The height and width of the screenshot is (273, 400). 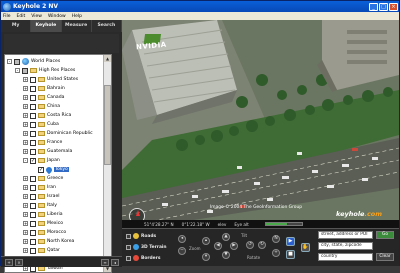 I want to click on layer-roads: Roads, so click(x=141, y=236).